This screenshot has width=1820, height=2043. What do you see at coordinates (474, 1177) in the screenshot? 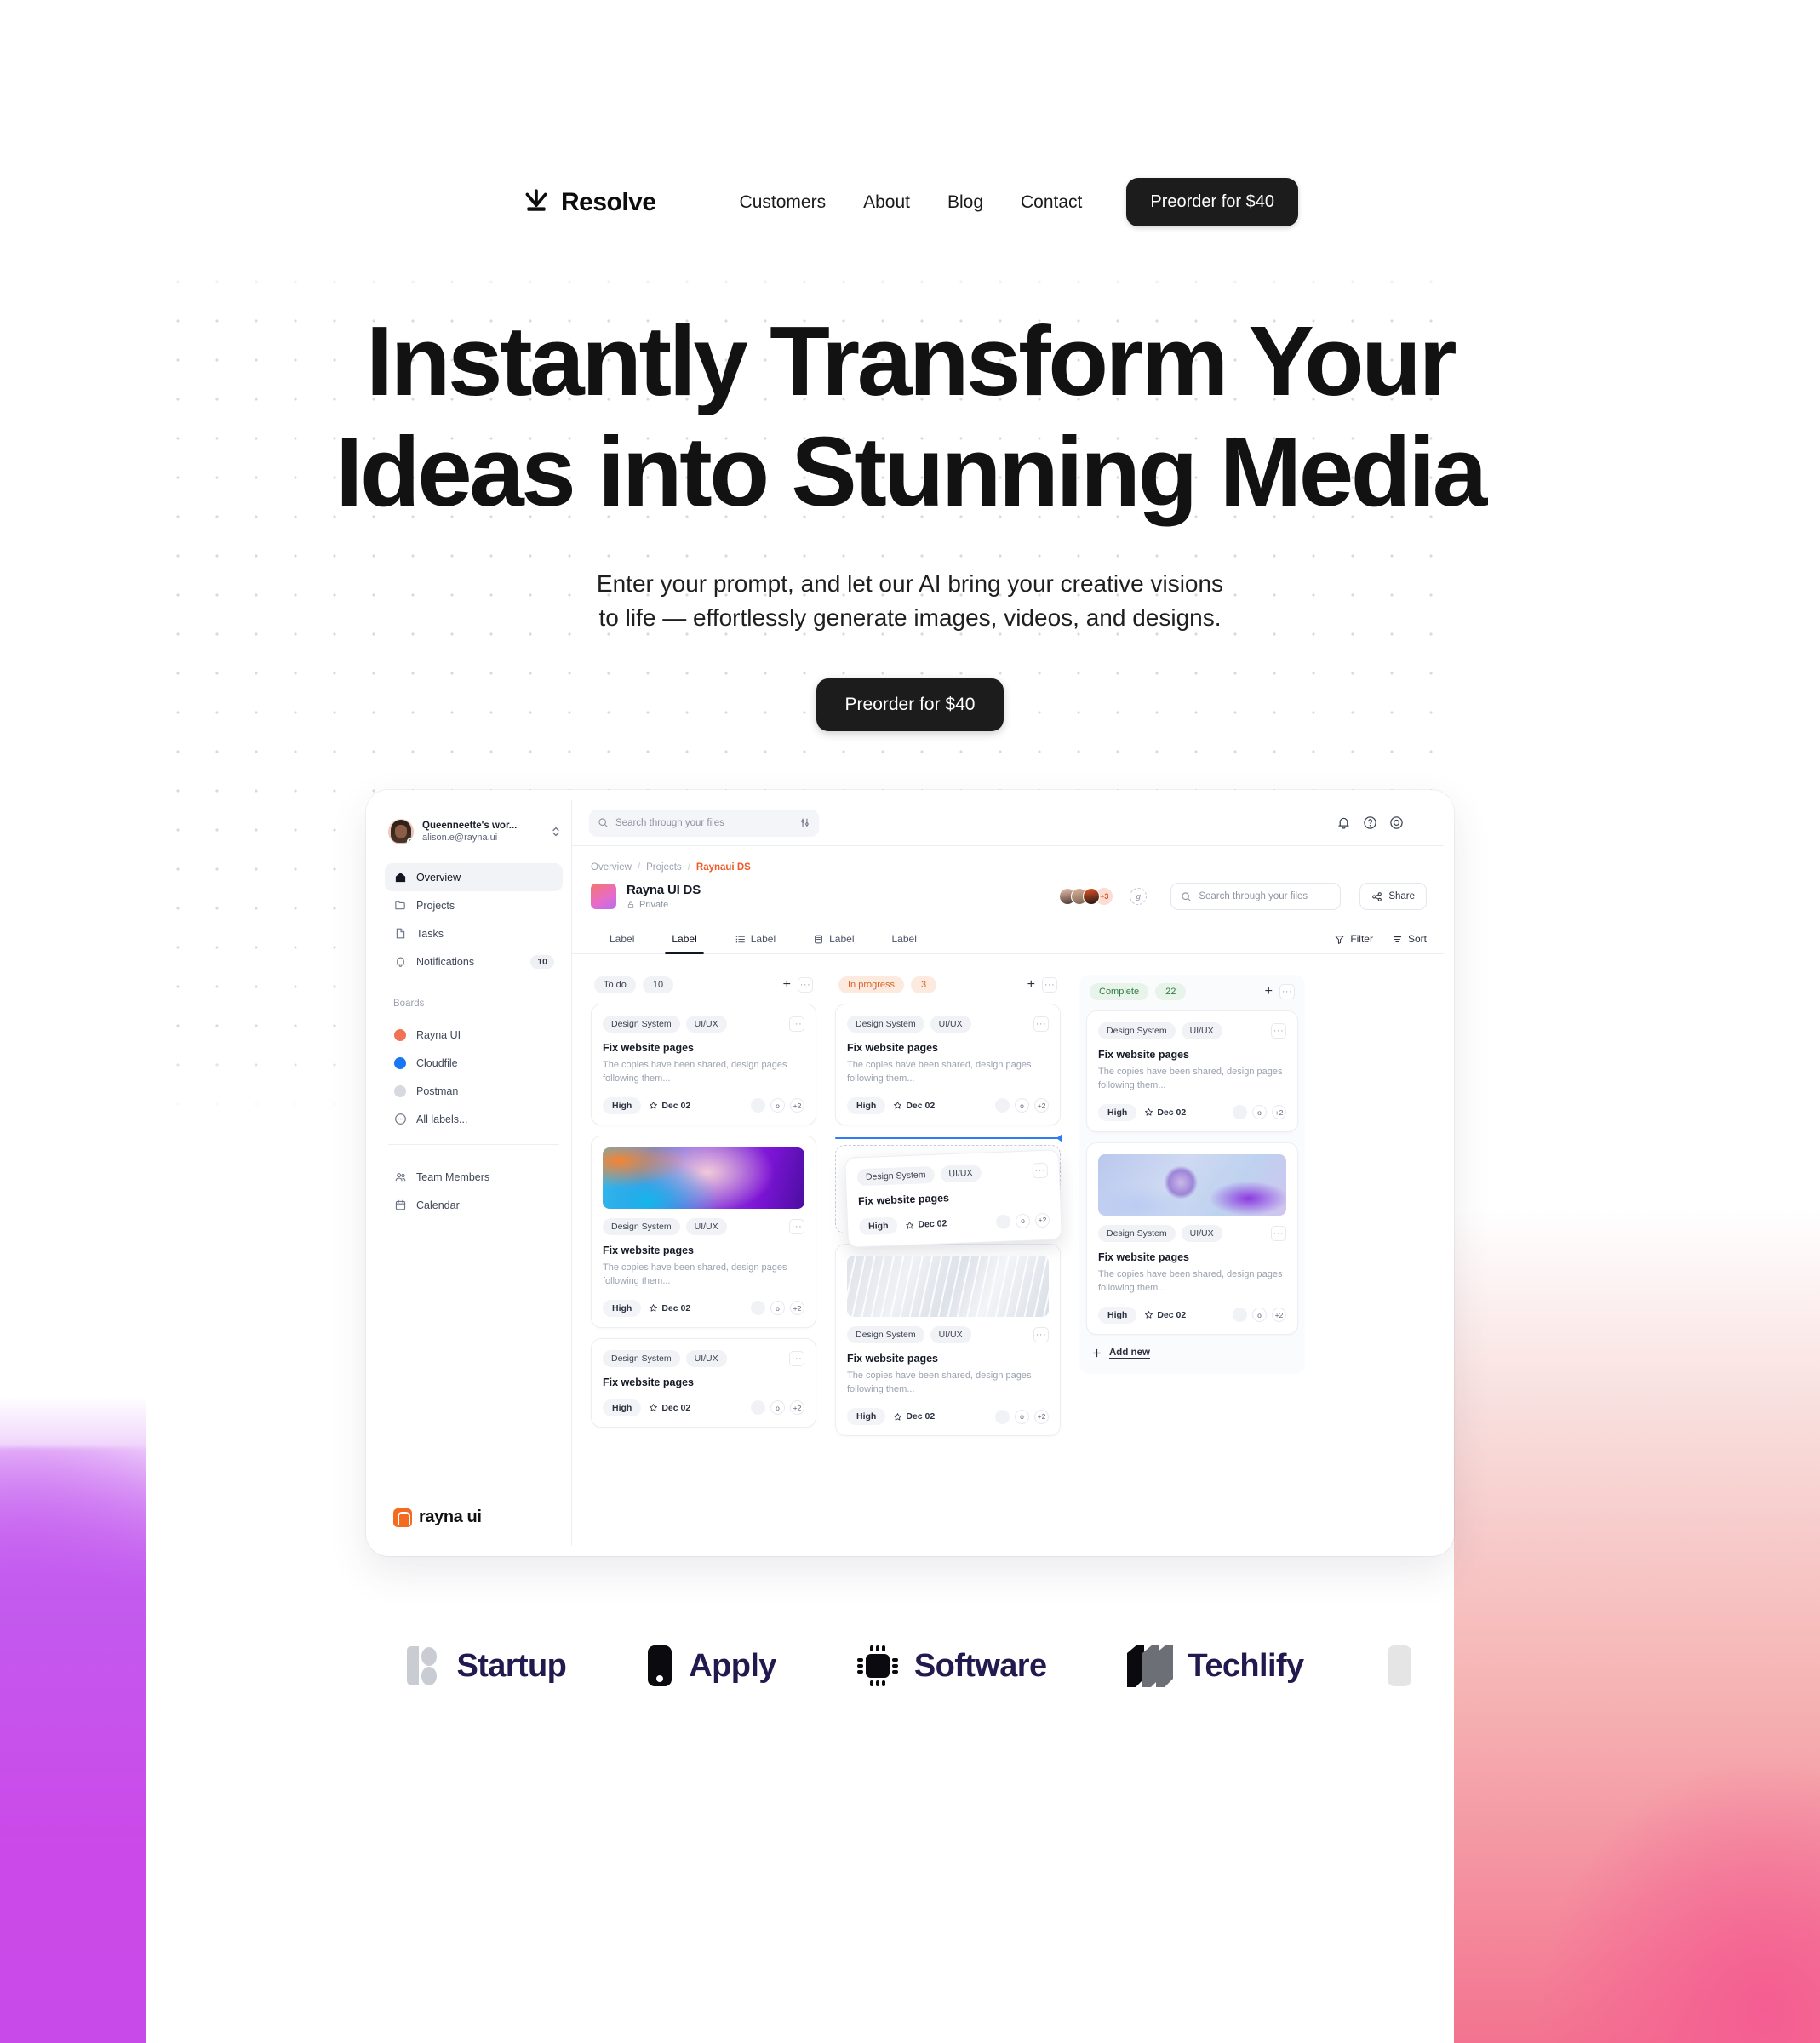
I see `sidebar-item-team-members: Team Members` at bounding box center [474, 1177].